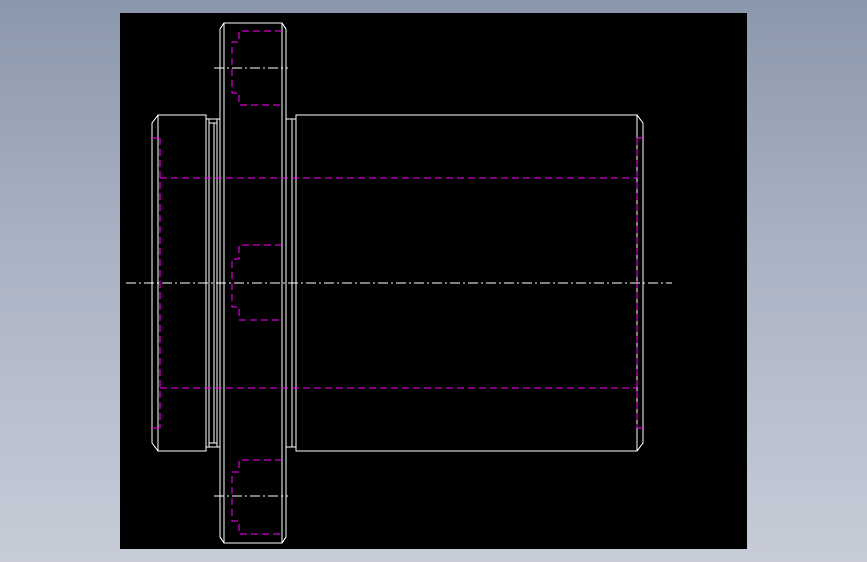 The width and height of the screenshot is (867, 562). Describe the element at coordinates (256, 497) in the screenshot. I see `flange-bolt-hole-bottom` at that location.